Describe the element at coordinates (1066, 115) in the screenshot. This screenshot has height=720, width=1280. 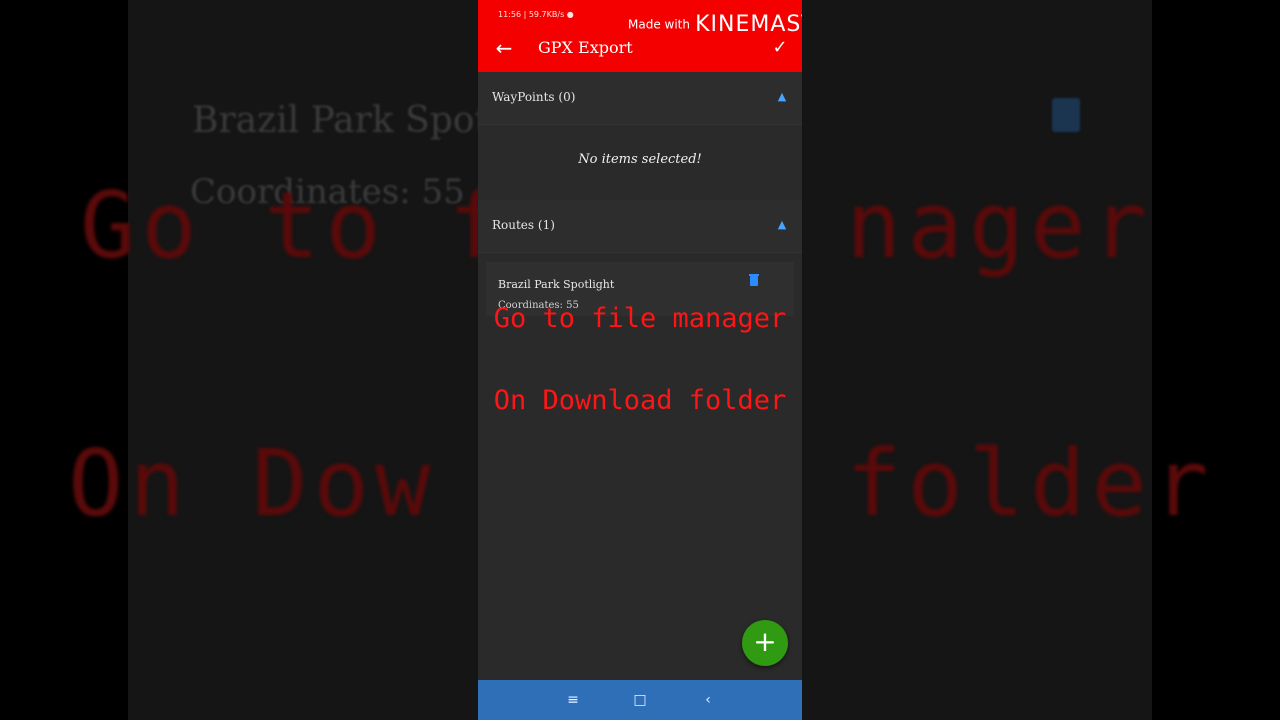
I see `bg-trash-icon` at that location.